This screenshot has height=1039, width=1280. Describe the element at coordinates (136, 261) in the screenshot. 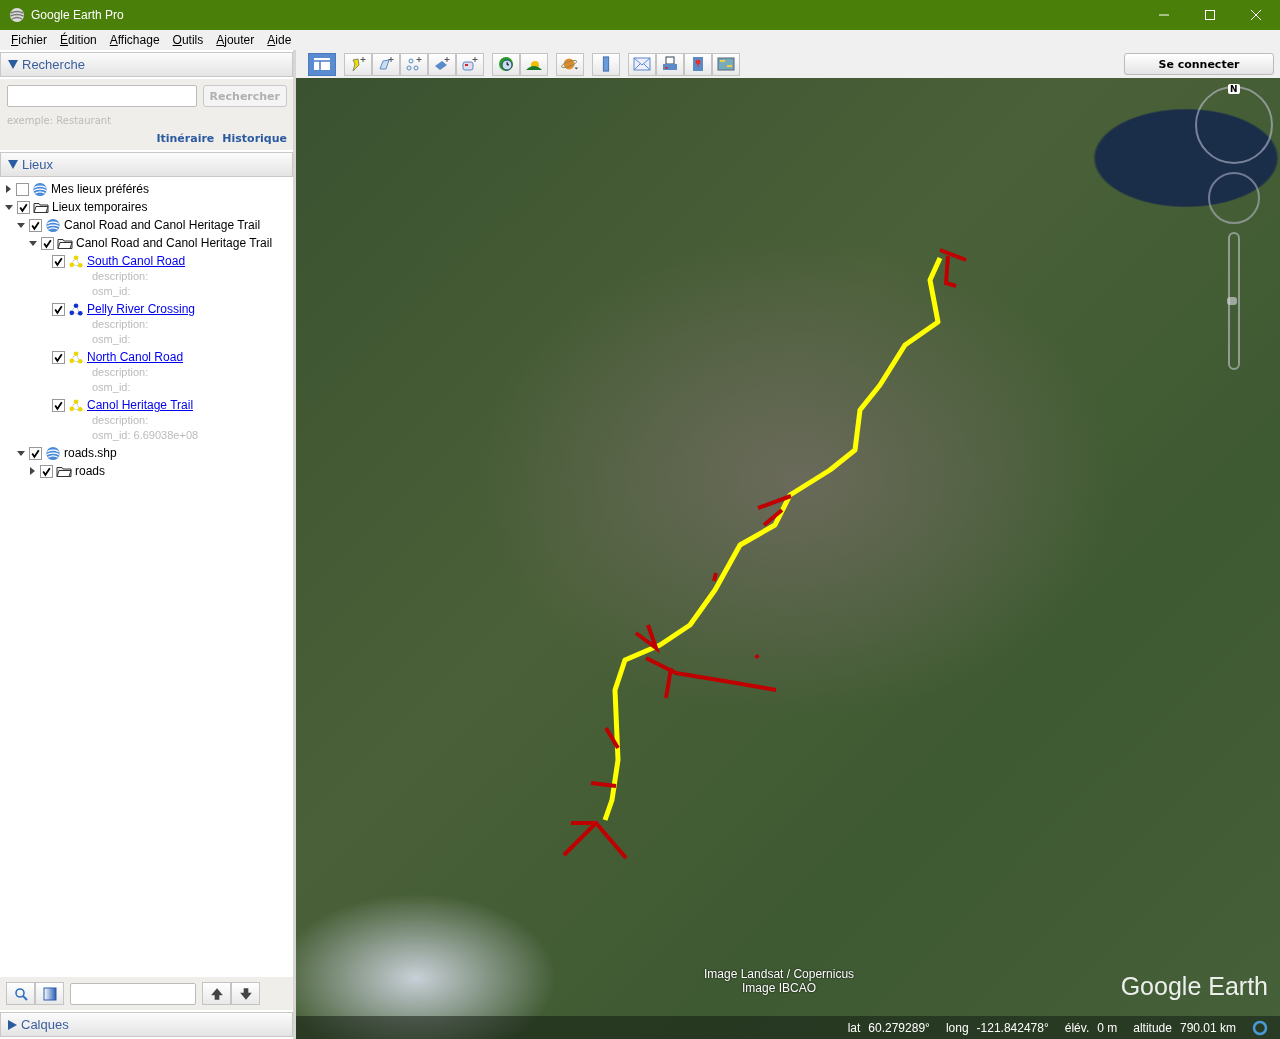

I see `place-link: South Canol Road` at that location.